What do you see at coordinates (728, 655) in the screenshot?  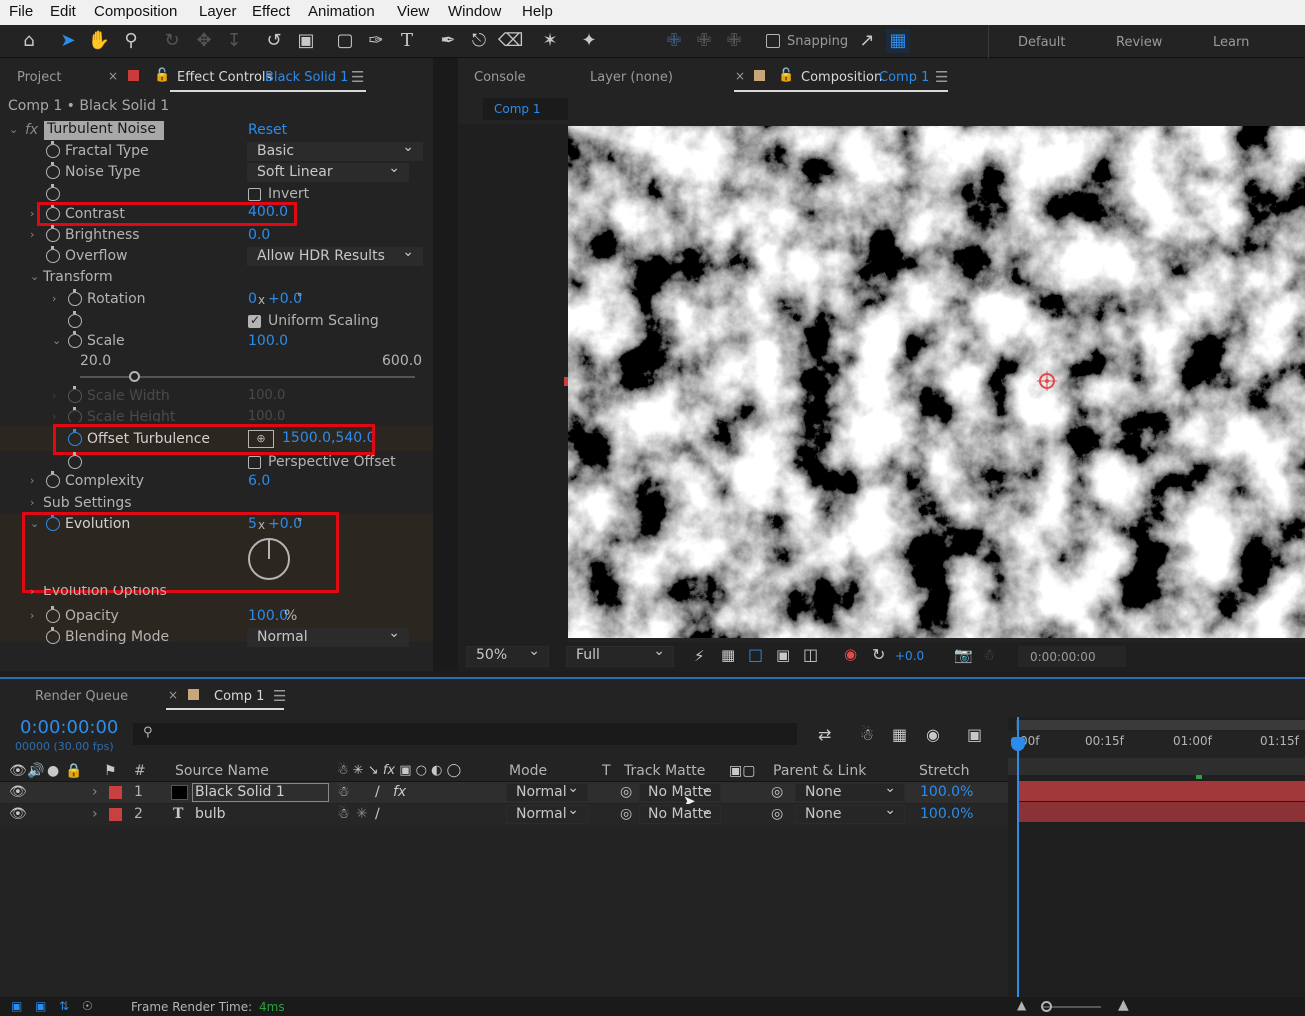 I see `transparency-grid-icon: ▦` at bounding box center [728, 655].